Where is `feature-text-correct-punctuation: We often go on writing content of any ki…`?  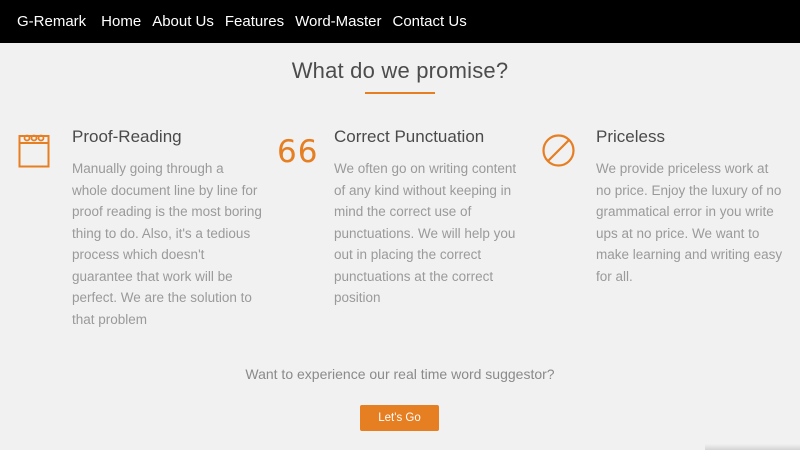
feature-text-correct-punctuation: We often go on writing content of any ki… is located at coordinates (434, 233).